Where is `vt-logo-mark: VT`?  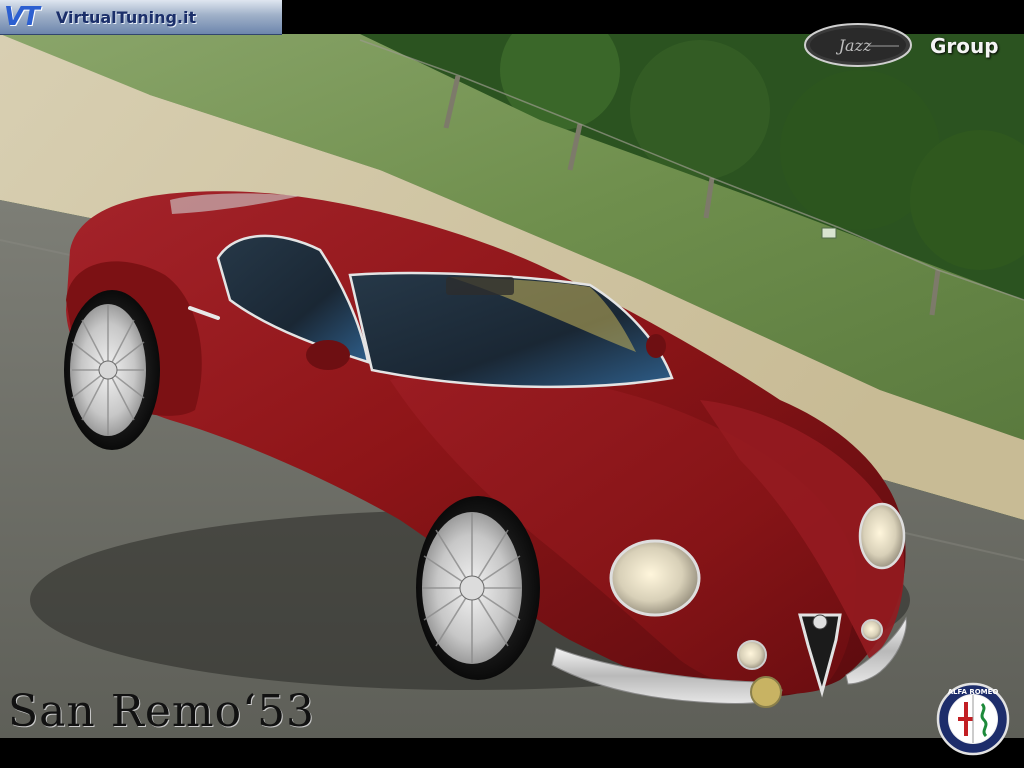 vt-logo-mark: VT is located at coordinates (22, 17).